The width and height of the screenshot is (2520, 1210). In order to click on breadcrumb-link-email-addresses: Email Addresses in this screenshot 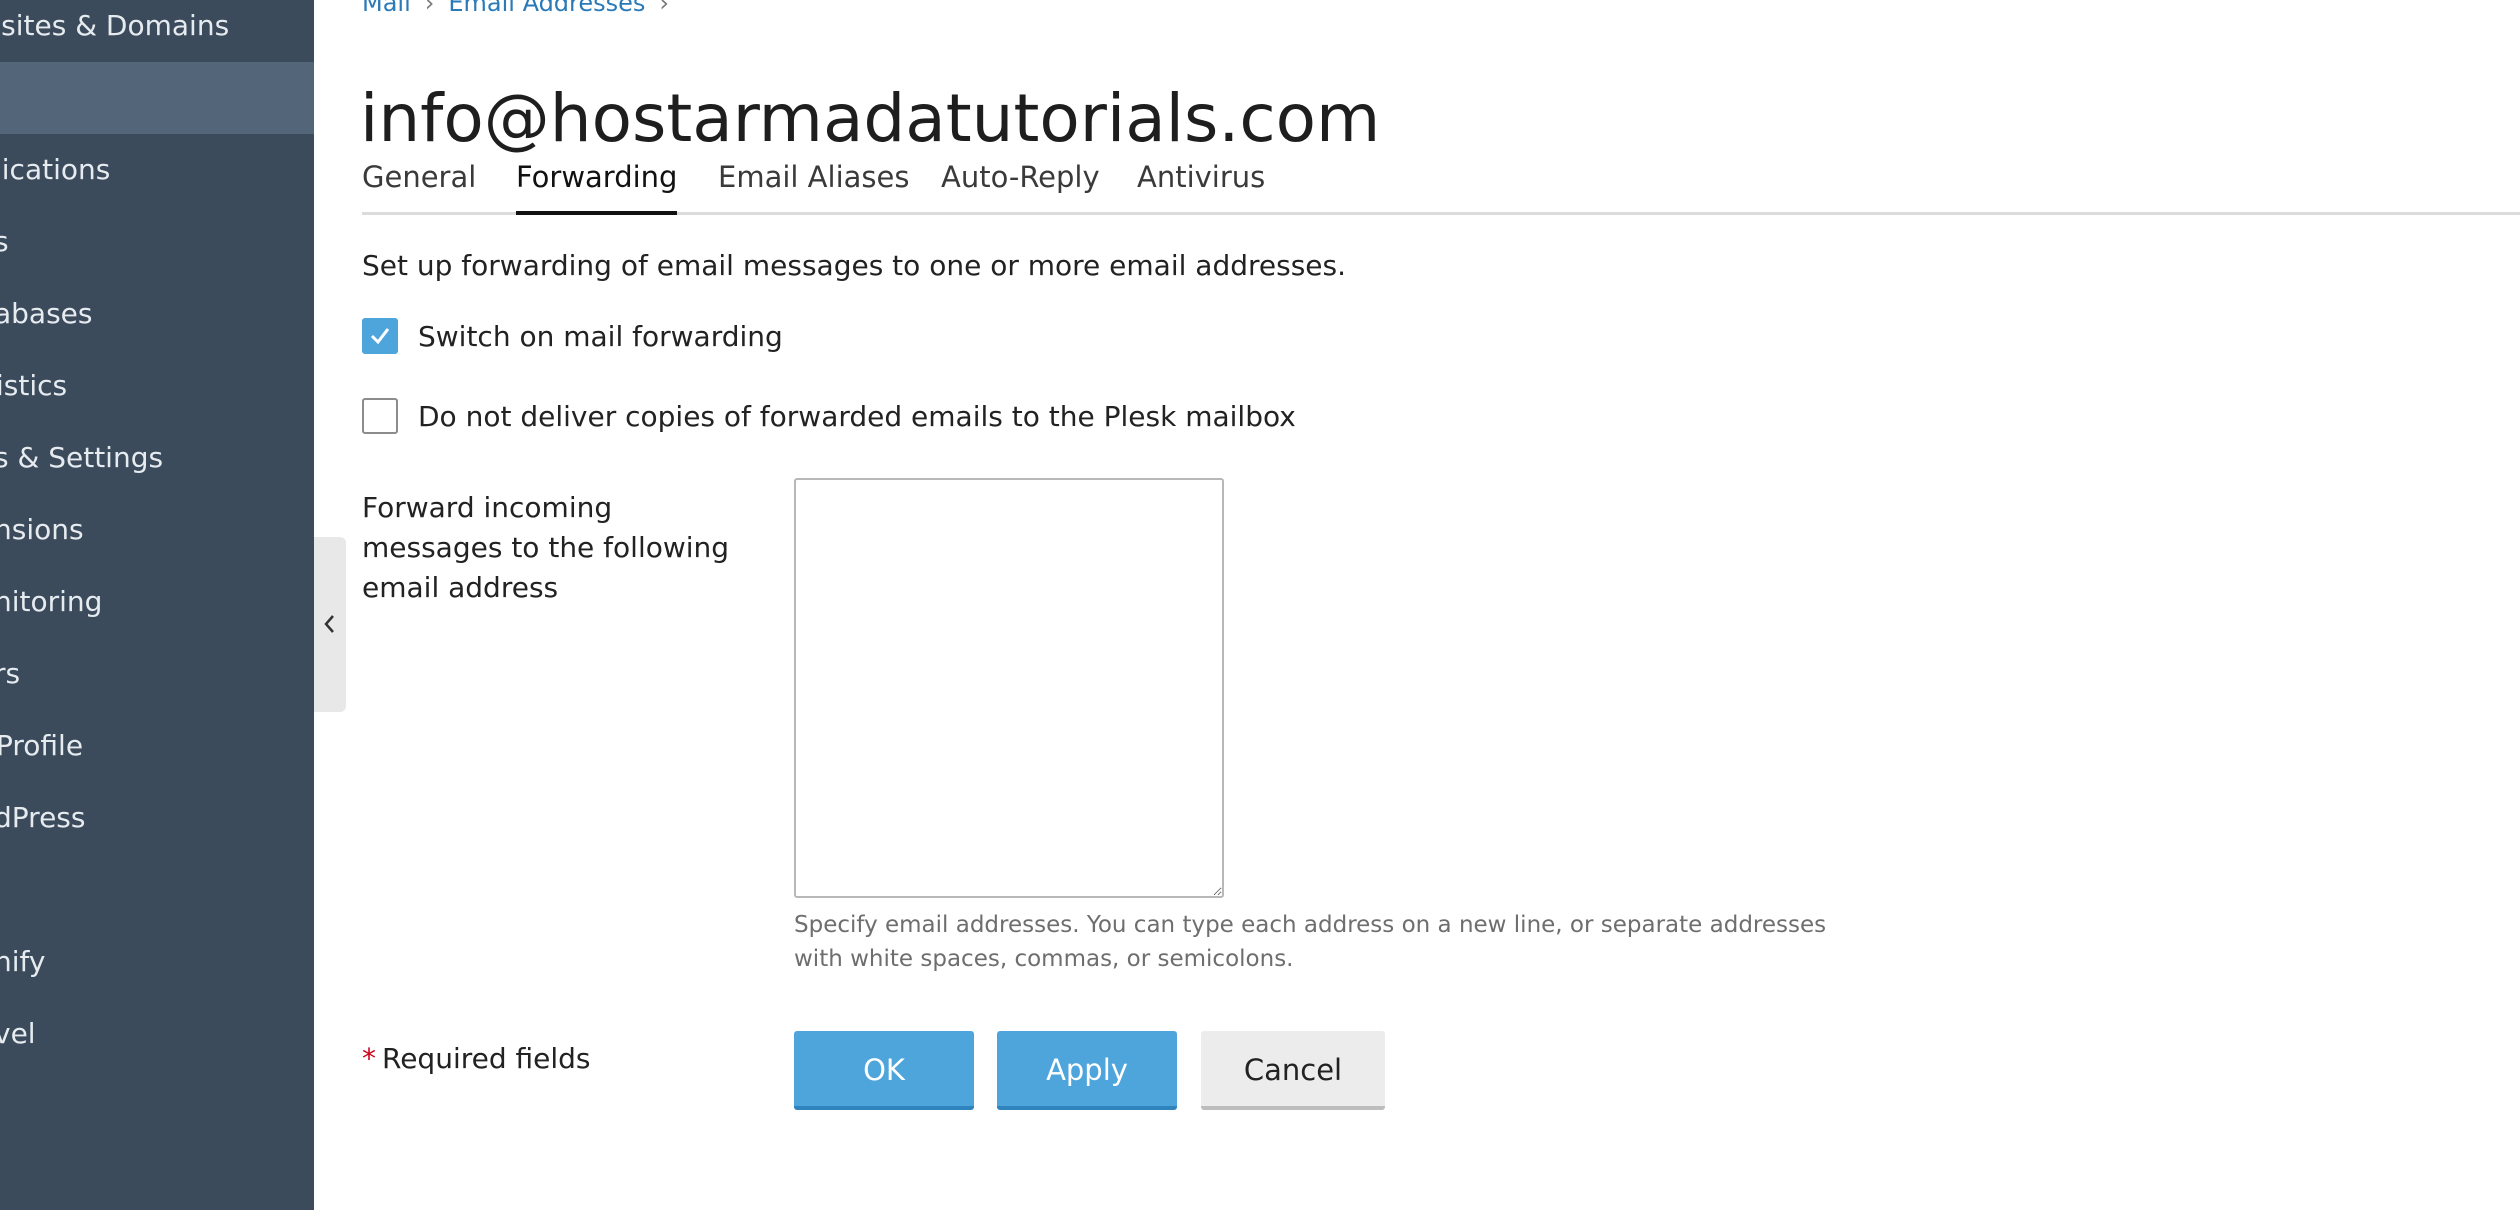, I will do `click(546, 8)`.